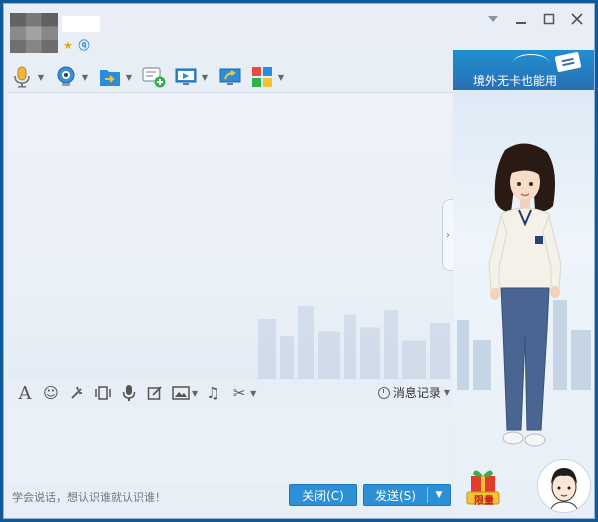 This screenshot has height=522, width=598. Describe the element at coordinates (103, 393) in the screenshot. I see `shake-window-icon` at that location.